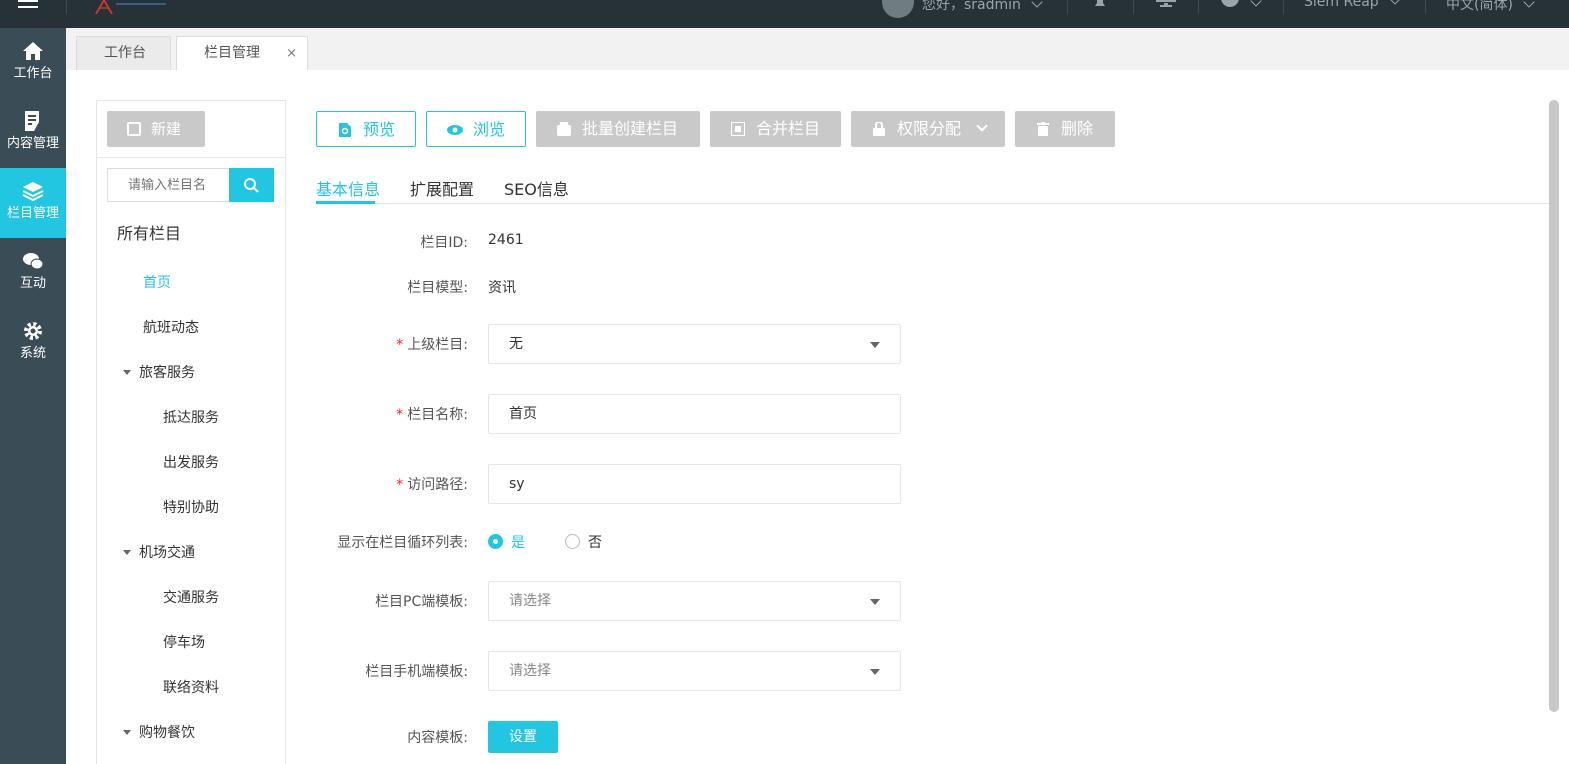  What do you see at coordinates (1241, 6) in the screenshot?
I see `theme-palette-menu` at bounding box center [1241, 6].